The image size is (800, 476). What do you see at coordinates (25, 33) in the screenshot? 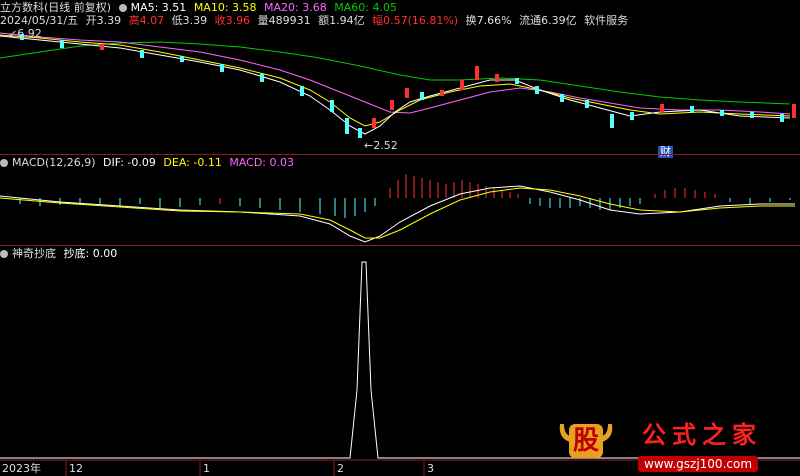
I see `max-price-marker: ↙6.92` at bounding box center [25, 33].